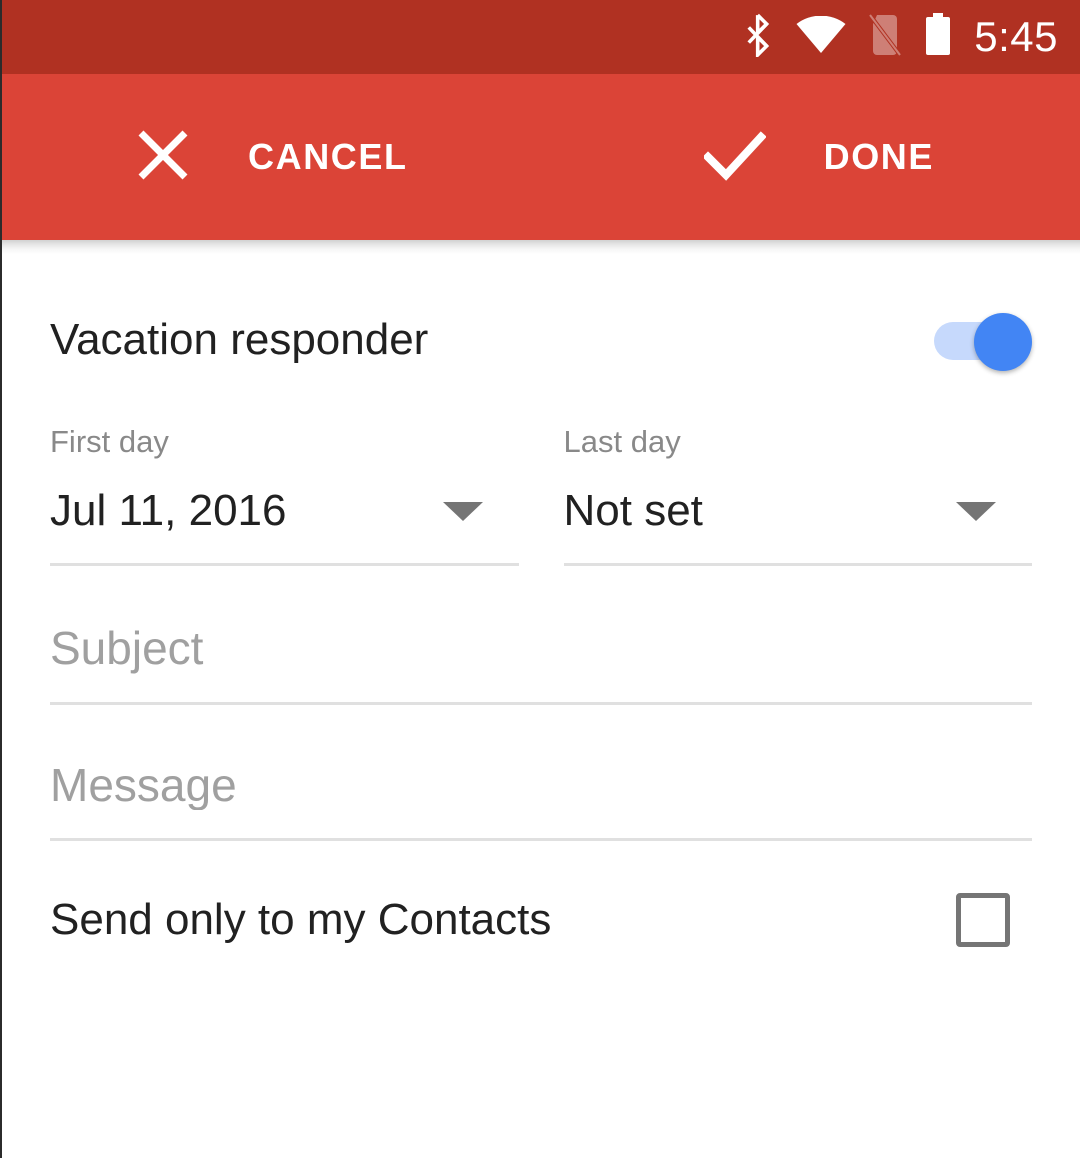  I want to click on no-sim-card-icon, so click(885, 37).